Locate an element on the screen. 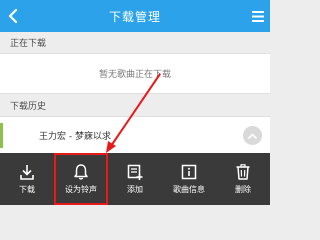  download-label: 下载 is located at coordinates (27, 189).